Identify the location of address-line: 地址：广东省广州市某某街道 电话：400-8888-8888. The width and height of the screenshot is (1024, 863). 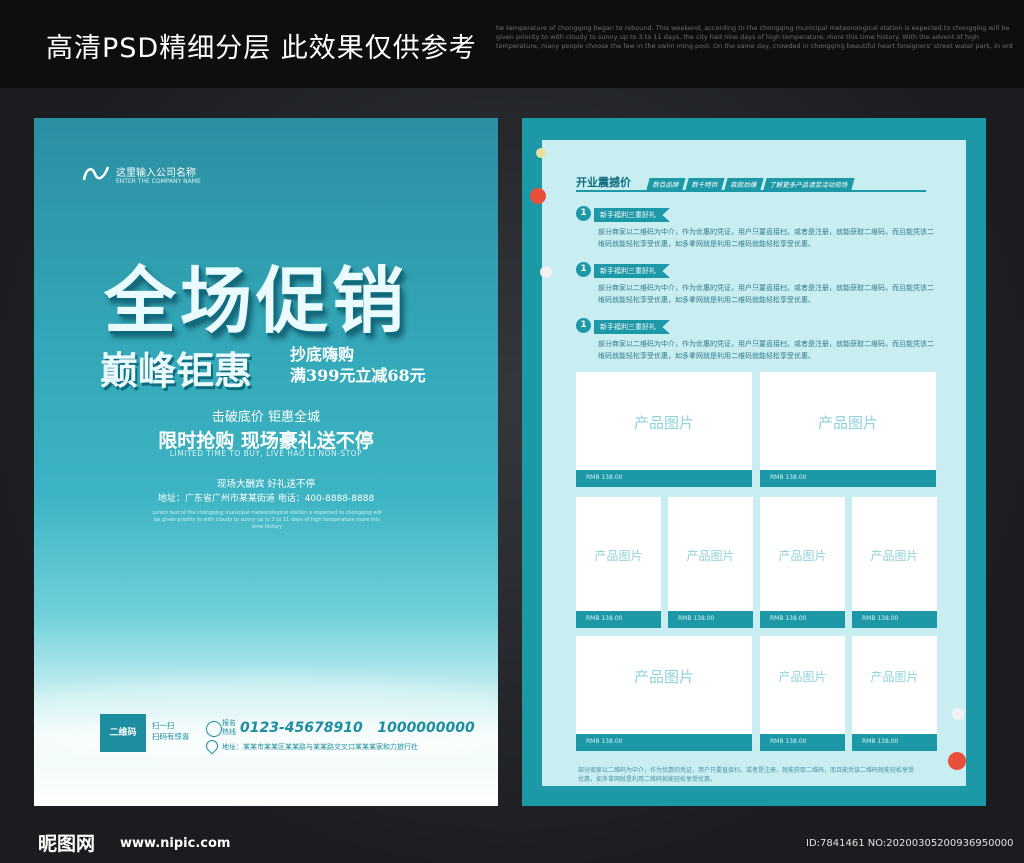
(266, 499).